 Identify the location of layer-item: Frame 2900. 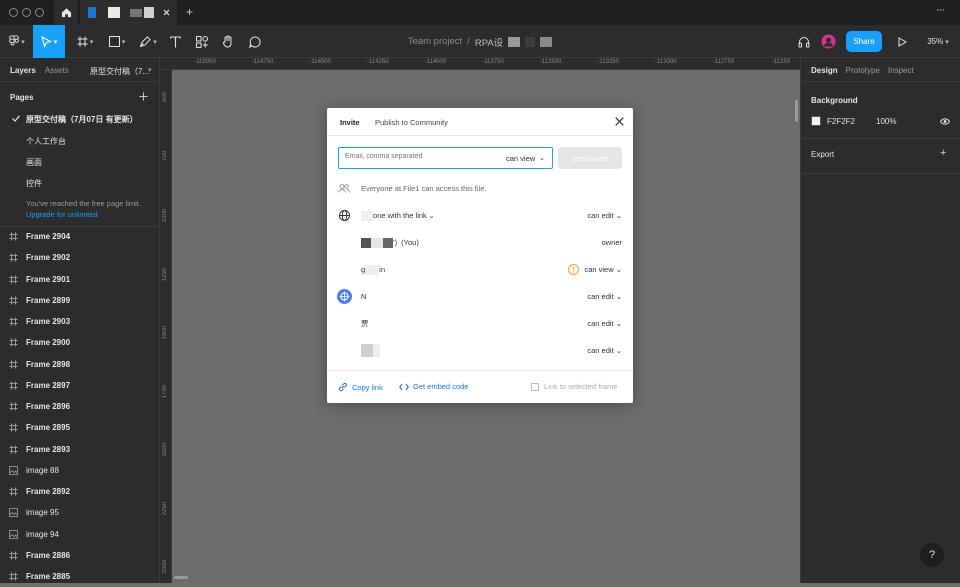
(80, 342).